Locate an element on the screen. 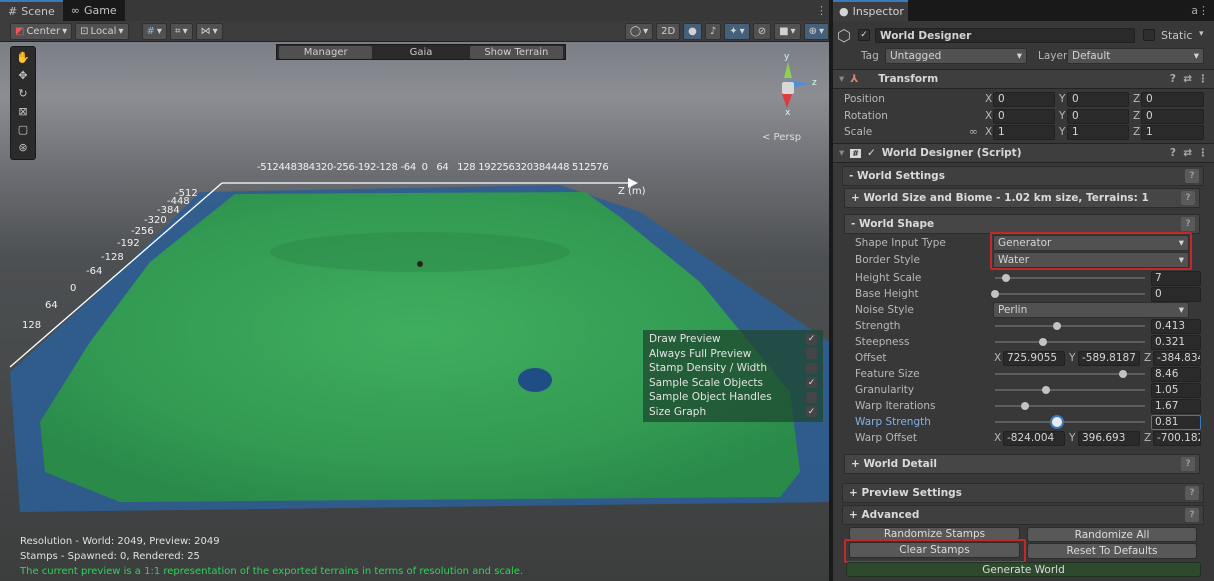  advanced-section: + Advanced? is located at coordinates (1023, 515).